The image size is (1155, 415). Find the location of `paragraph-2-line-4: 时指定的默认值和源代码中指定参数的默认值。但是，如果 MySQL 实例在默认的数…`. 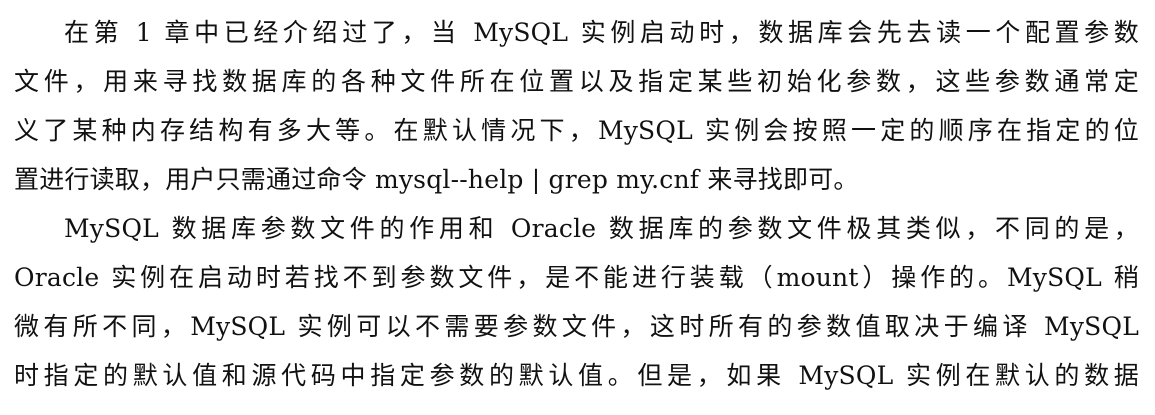

paragraph-2-line-4: 时指定的默认值和源代码中指定参数的默认值。但是，如果 MySQL 实例在默认的数… is located at coordinates (576, 375).